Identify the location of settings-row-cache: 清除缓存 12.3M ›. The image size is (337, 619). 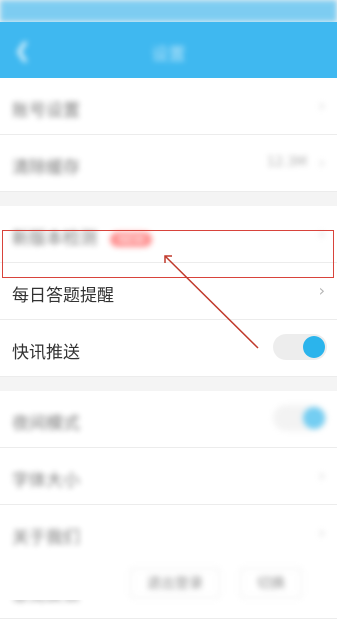
(168, 163).